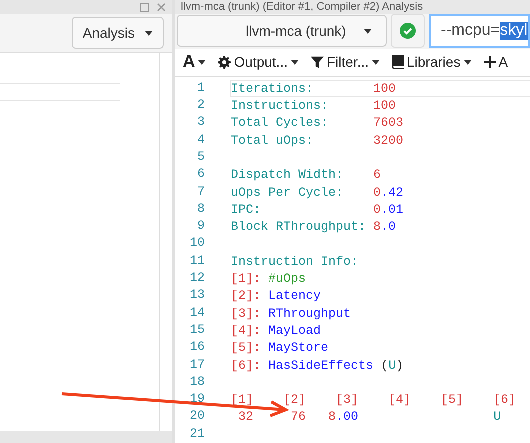  What do you see at coordinates (161, 7) in the screenshot?
I see `close-icon` at bounding box center [161, 7].